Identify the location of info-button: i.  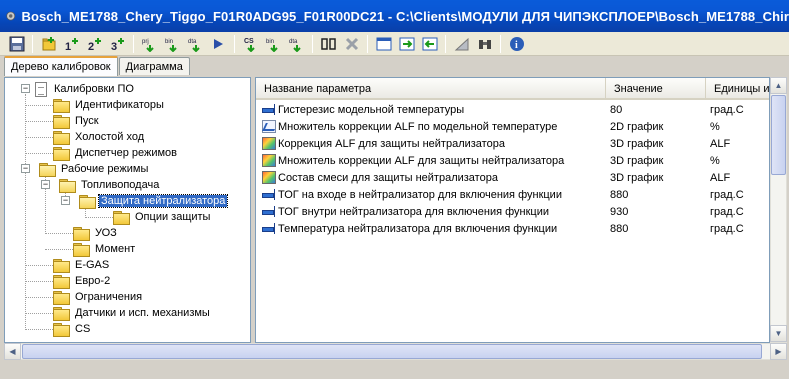
(516, 43).